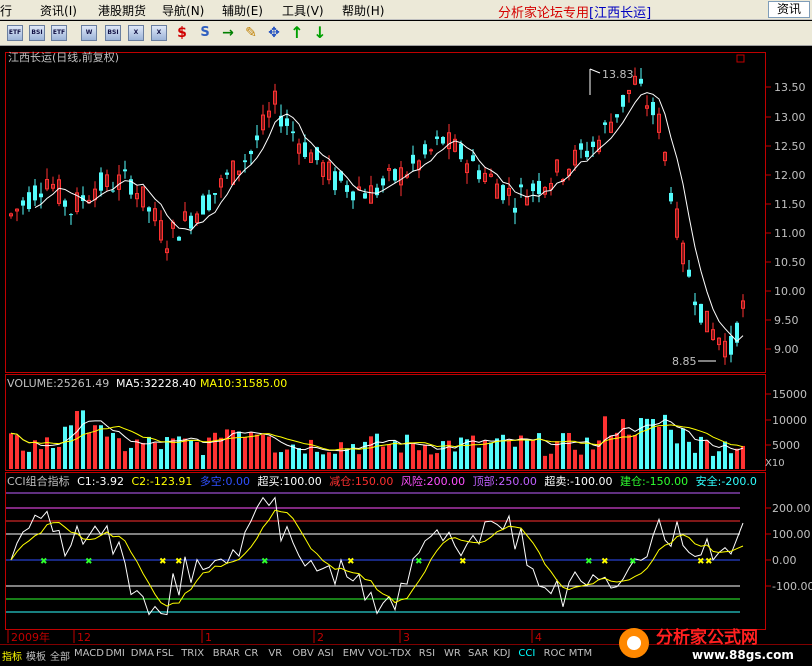 This screenshot has height=666, width=812. Describe the element at coordinates (320, 637) in the screenshot. I see `time-label: 2` at that location.